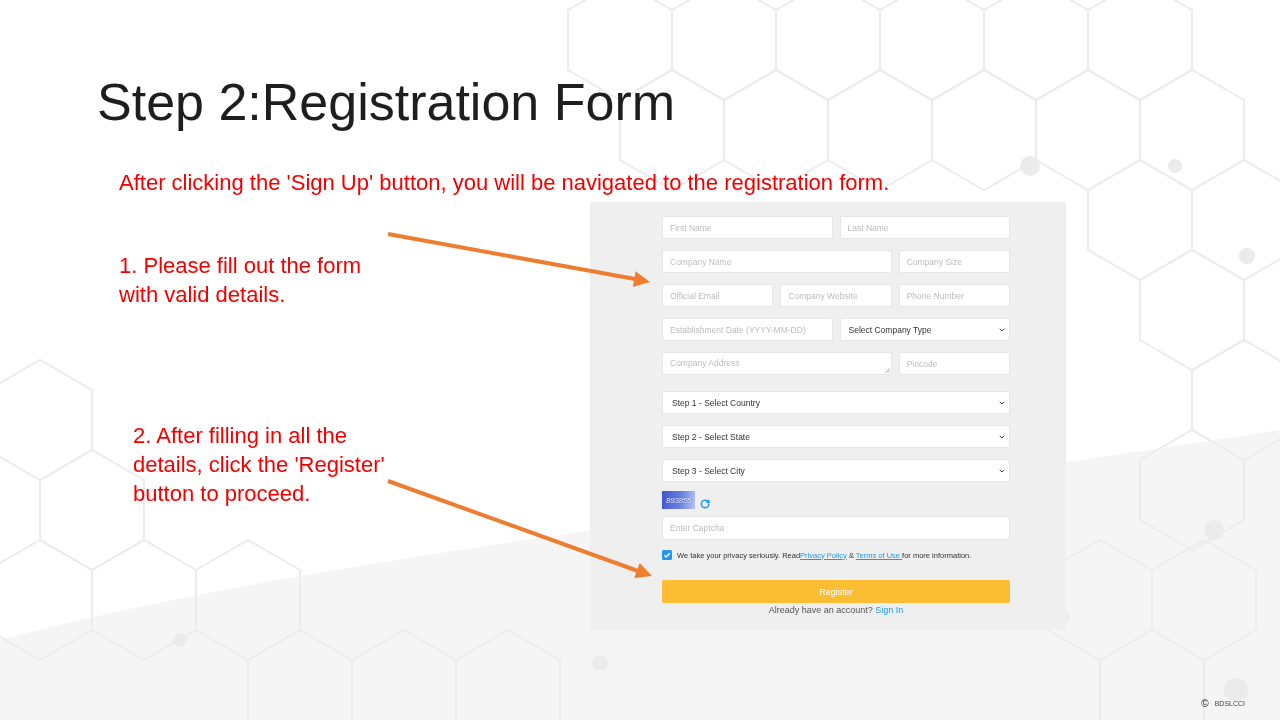  Describe the element at coordinates (667, 555) in the screenshot. I see `checkbox` at that location.